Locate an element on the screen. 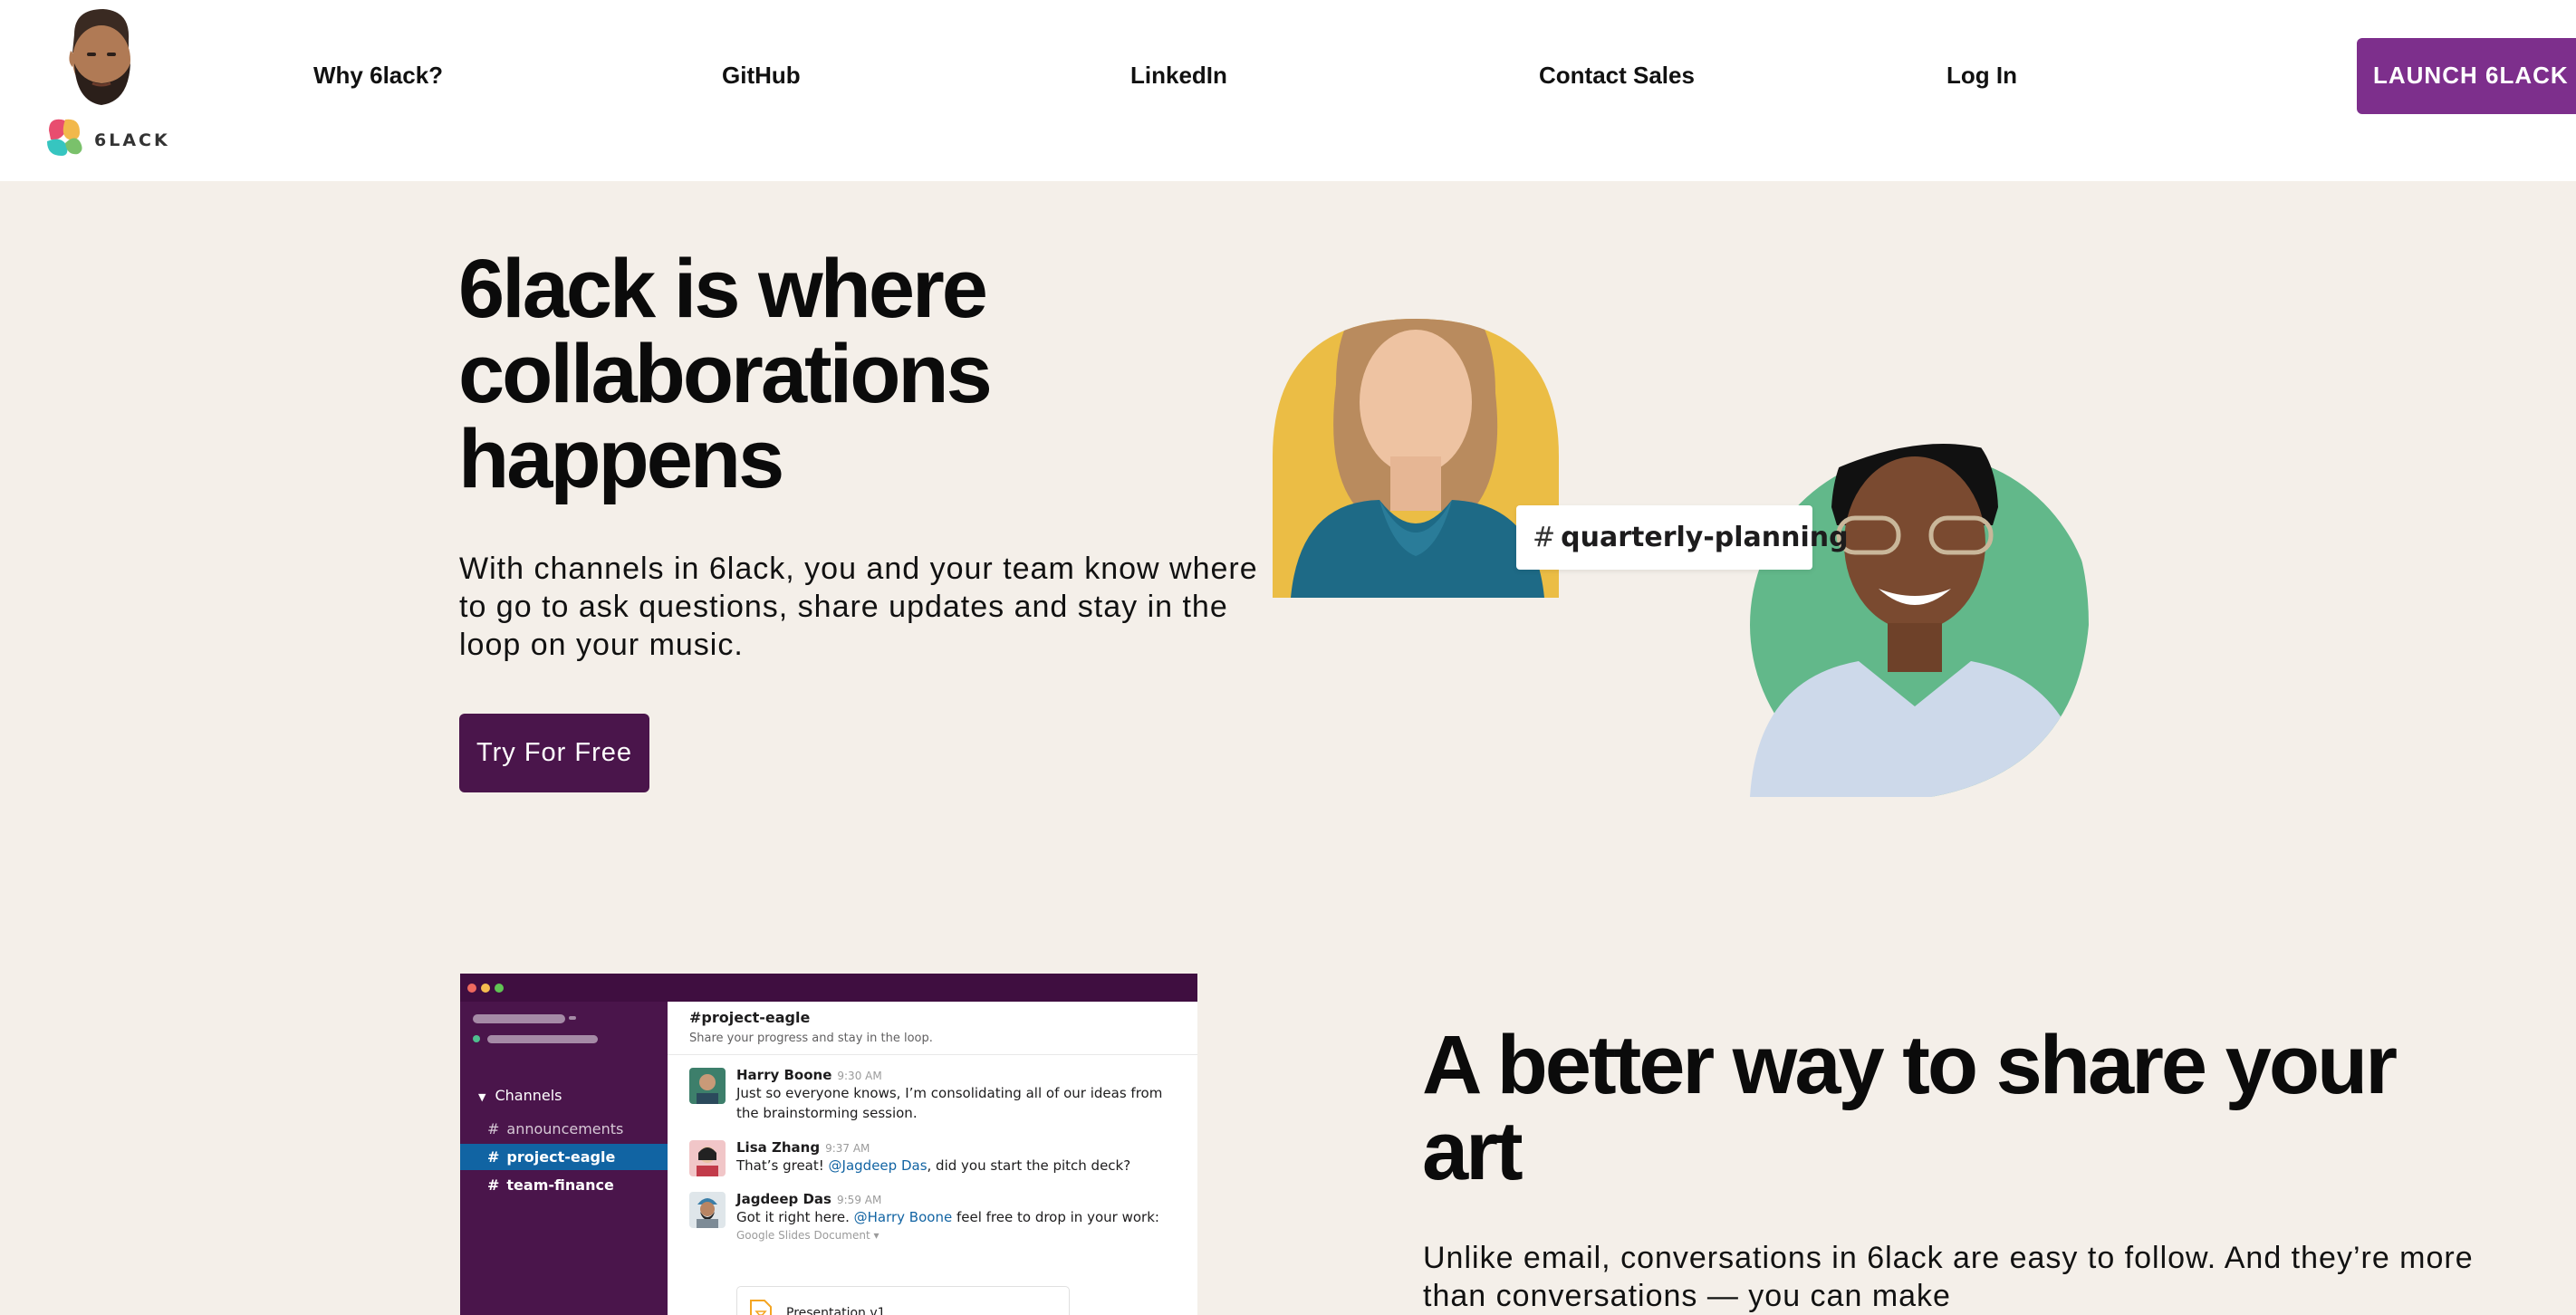  logo-wordmark: 6LACK is located at coordinates (132, 140).